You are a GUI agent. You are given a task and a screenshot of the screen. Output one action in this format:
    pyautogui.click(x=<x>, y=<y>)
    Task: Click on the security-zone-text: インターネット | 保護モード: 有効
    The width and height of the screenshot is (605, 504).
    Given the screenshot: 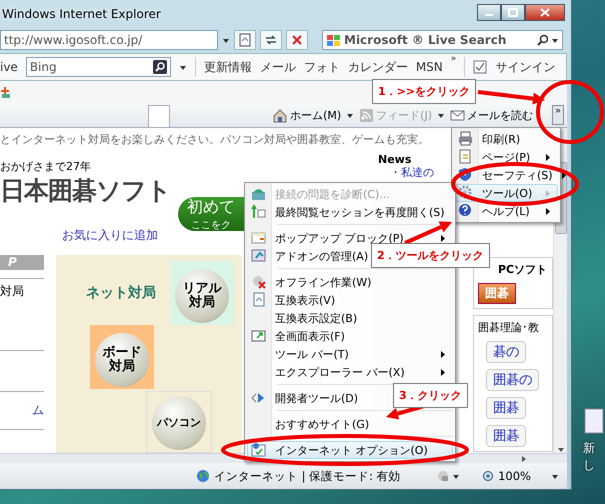 What is the action you would take?
    pyautogui.click(x=307, y=476)
    